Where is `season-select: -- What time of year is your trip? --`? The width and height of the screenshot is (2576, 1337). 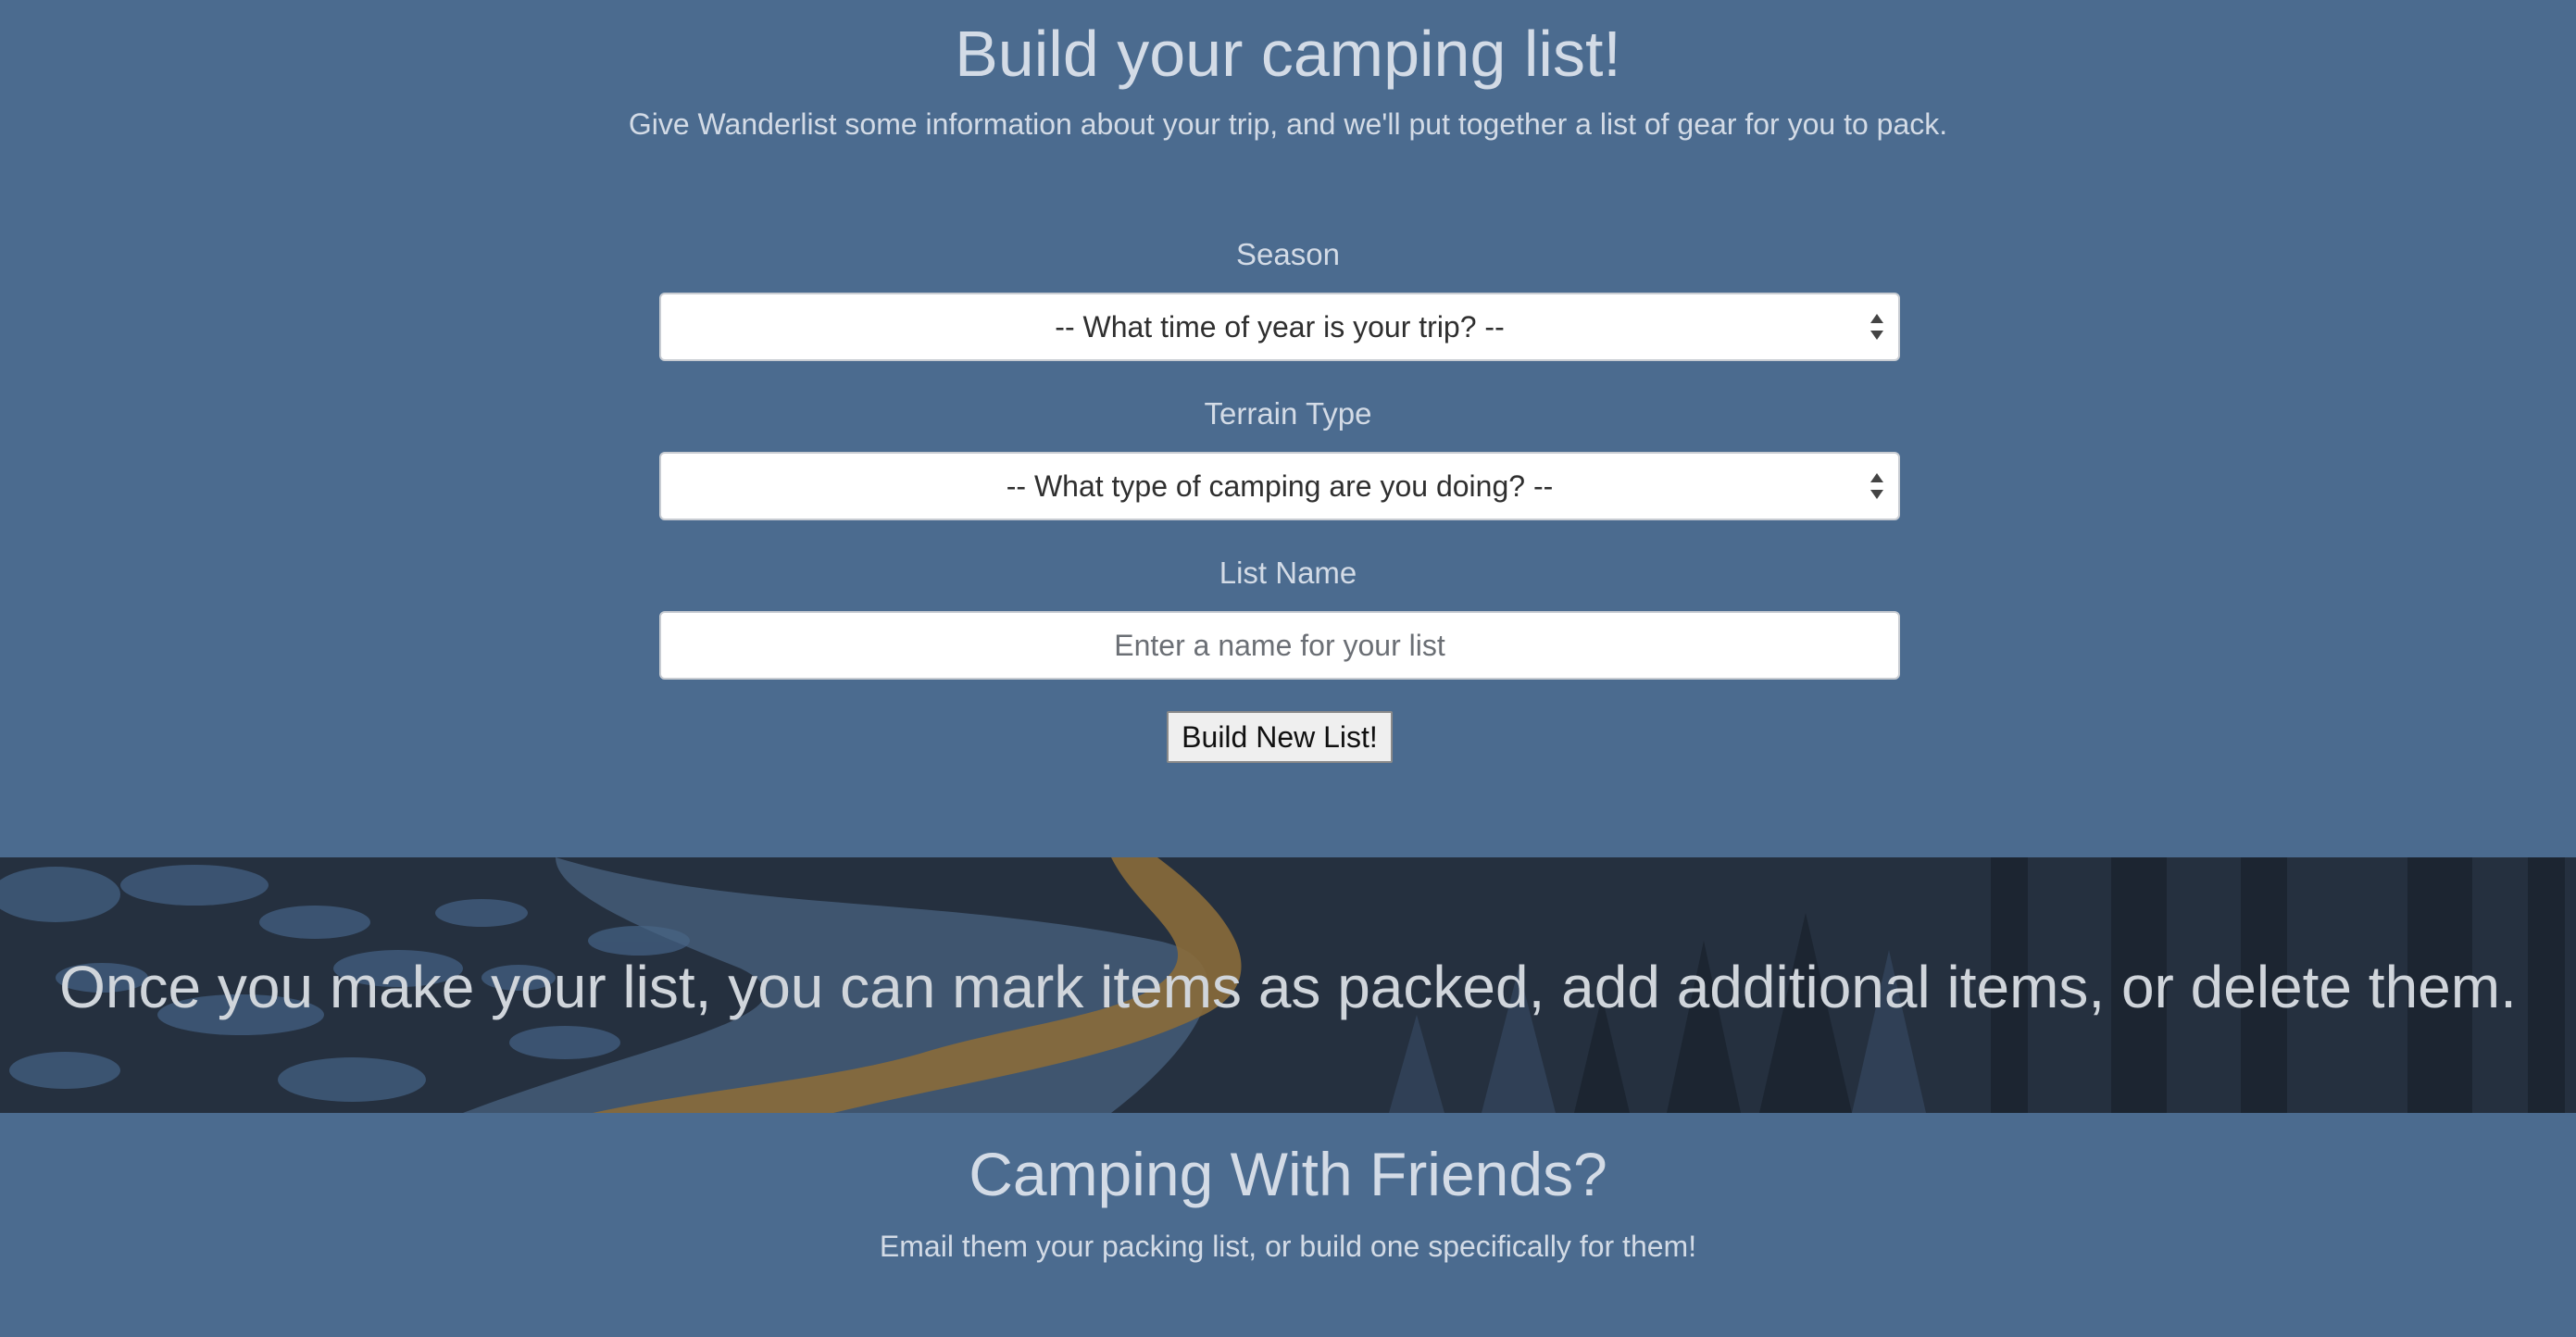 season-select: -- What time of year is your trip? -- is located at coordinates (1279, 327).